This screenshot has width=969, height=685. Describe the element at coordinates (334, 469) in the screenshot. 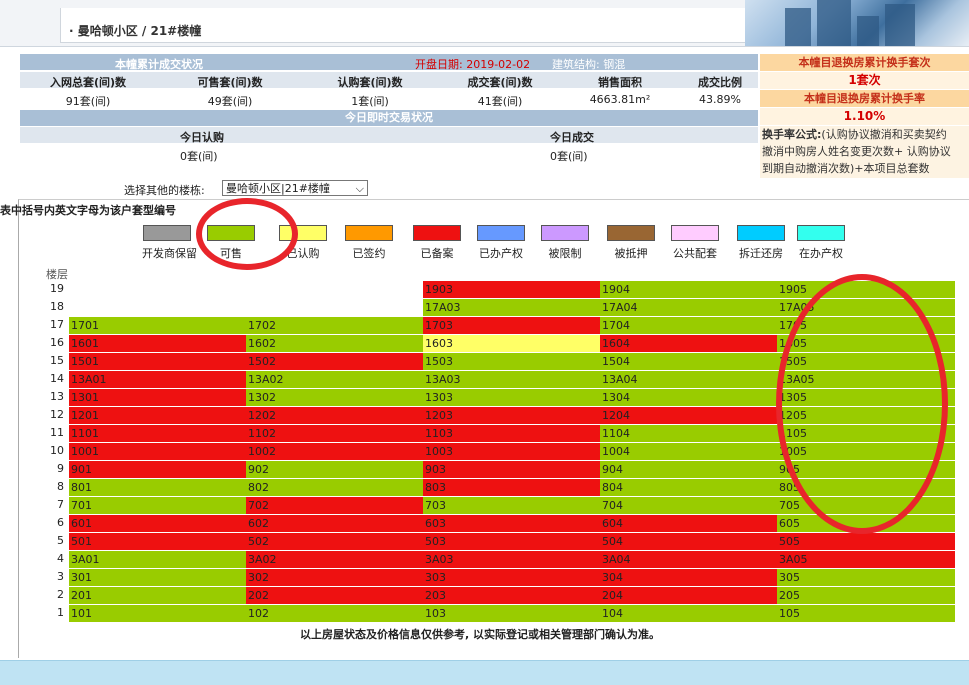

I see `unit-cell: 902` at that location.